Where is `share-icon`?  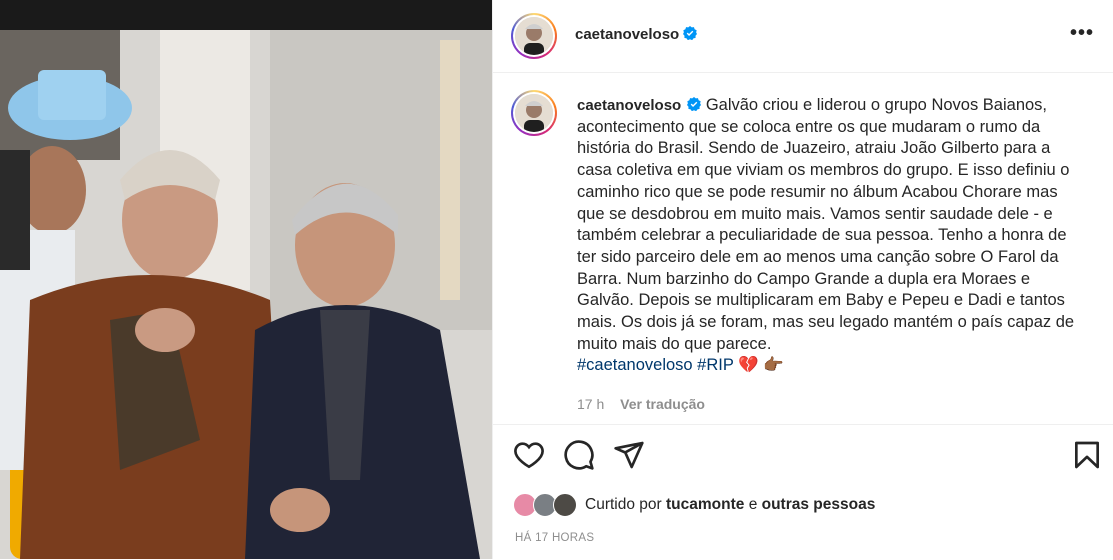
share-icon is located at coordinates (629, 455).